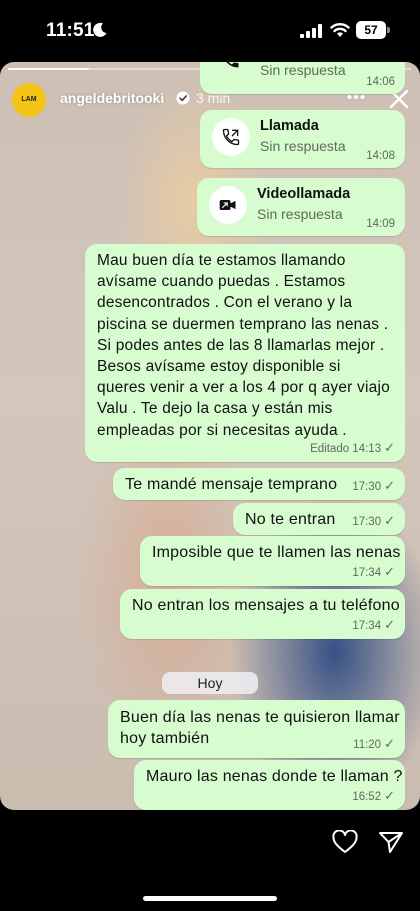  What do you see at coordinates (311, 31) in the screenshot?
I see `signal-icon` at bounding box center [311, 31].